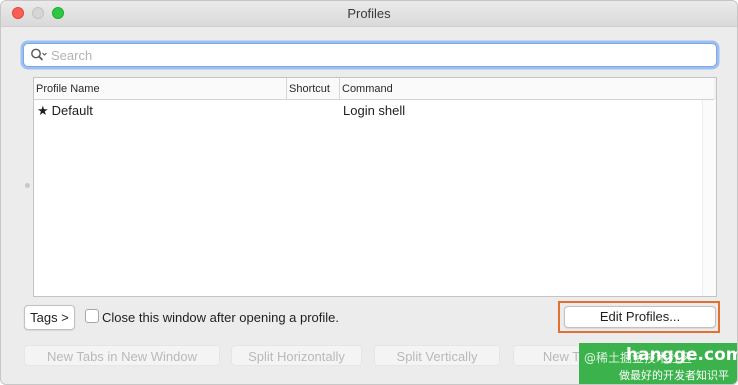 This screenshot has width=738, height=385. Describe the element at coordinates (715, 89) in the screenshot. I see `header-corner` at that location.